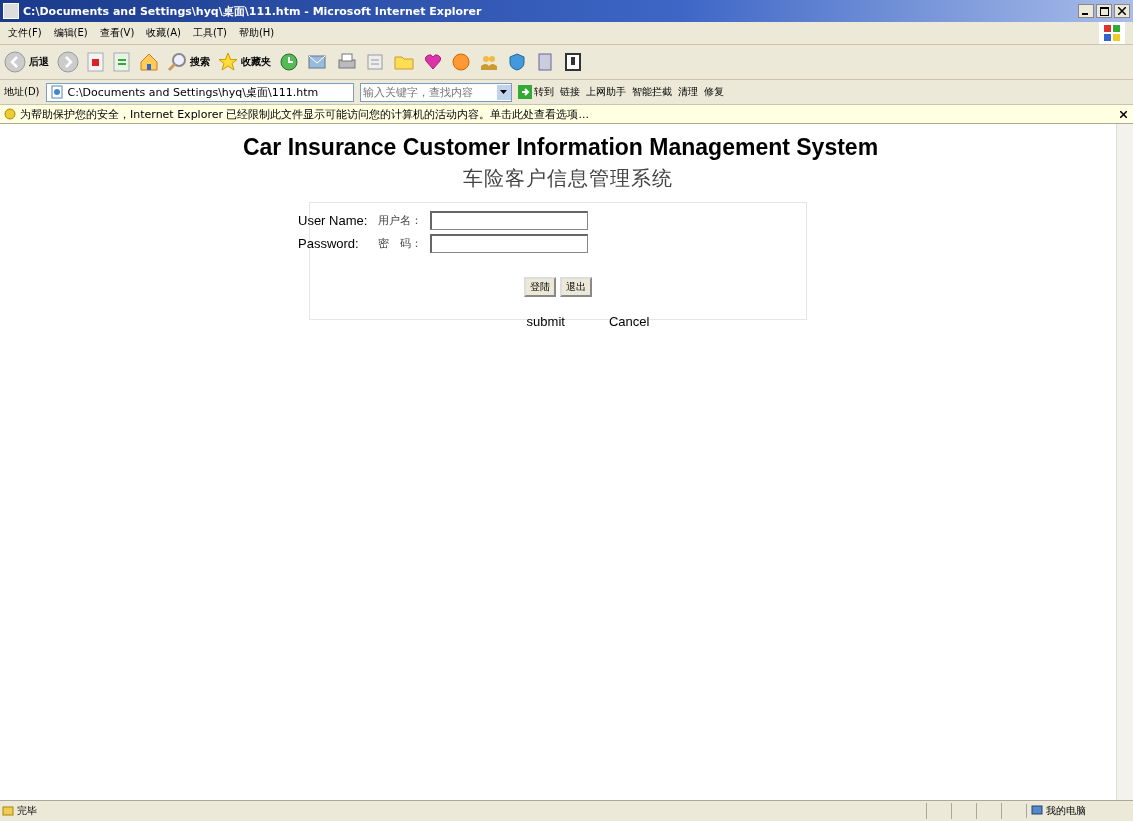  I want to click on form-button: 退出, so click(576, 287).